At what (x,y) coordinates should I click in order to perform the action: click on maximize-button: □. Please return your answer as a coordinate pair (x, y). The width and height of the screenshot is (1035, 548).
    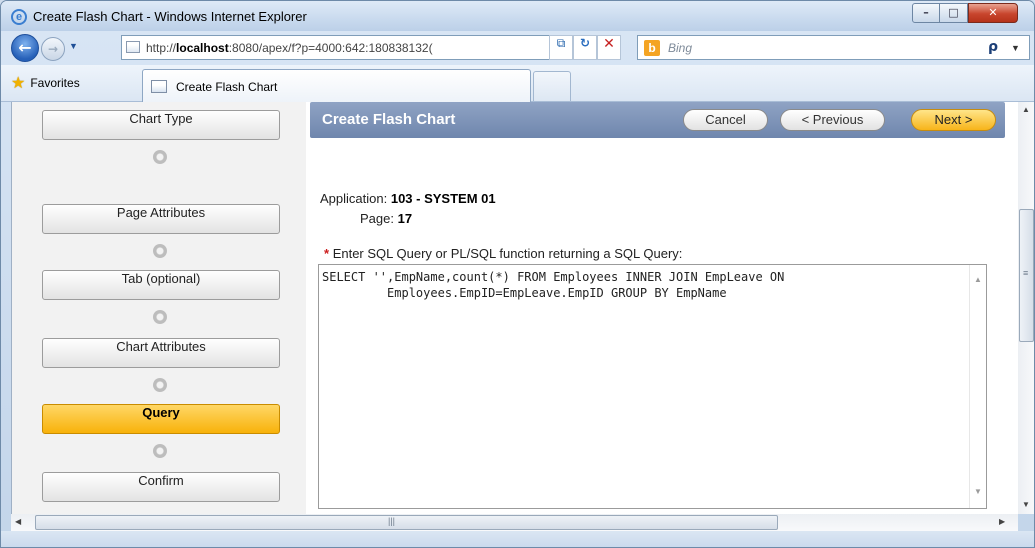
    Looking at the image, I should click on (954, 13).